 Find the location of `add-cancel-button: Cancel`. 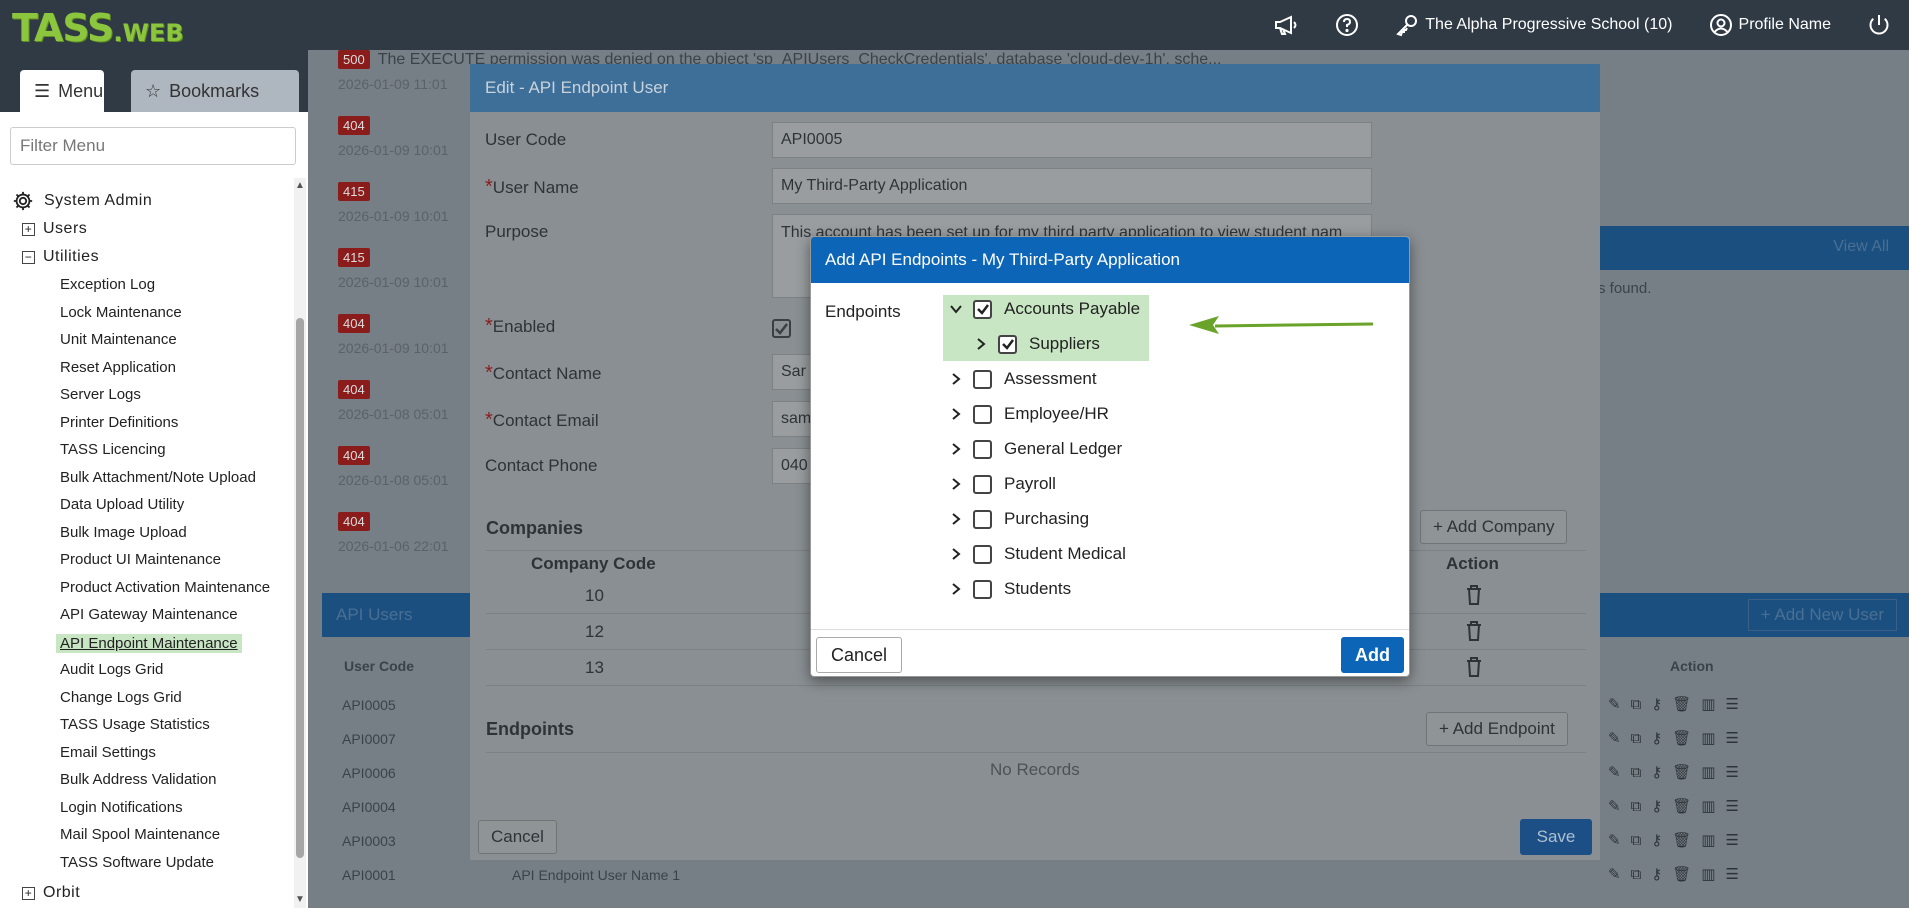

add-cancel-button: Cancel is located at coordinates (859, 655).